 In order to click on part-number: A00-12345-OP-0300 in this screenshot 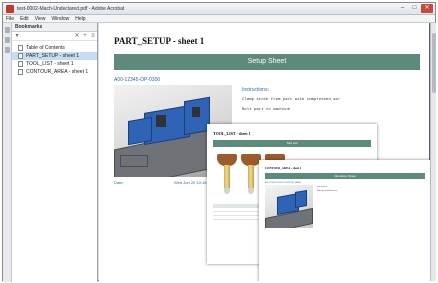, I will do `click(137, 80)`.